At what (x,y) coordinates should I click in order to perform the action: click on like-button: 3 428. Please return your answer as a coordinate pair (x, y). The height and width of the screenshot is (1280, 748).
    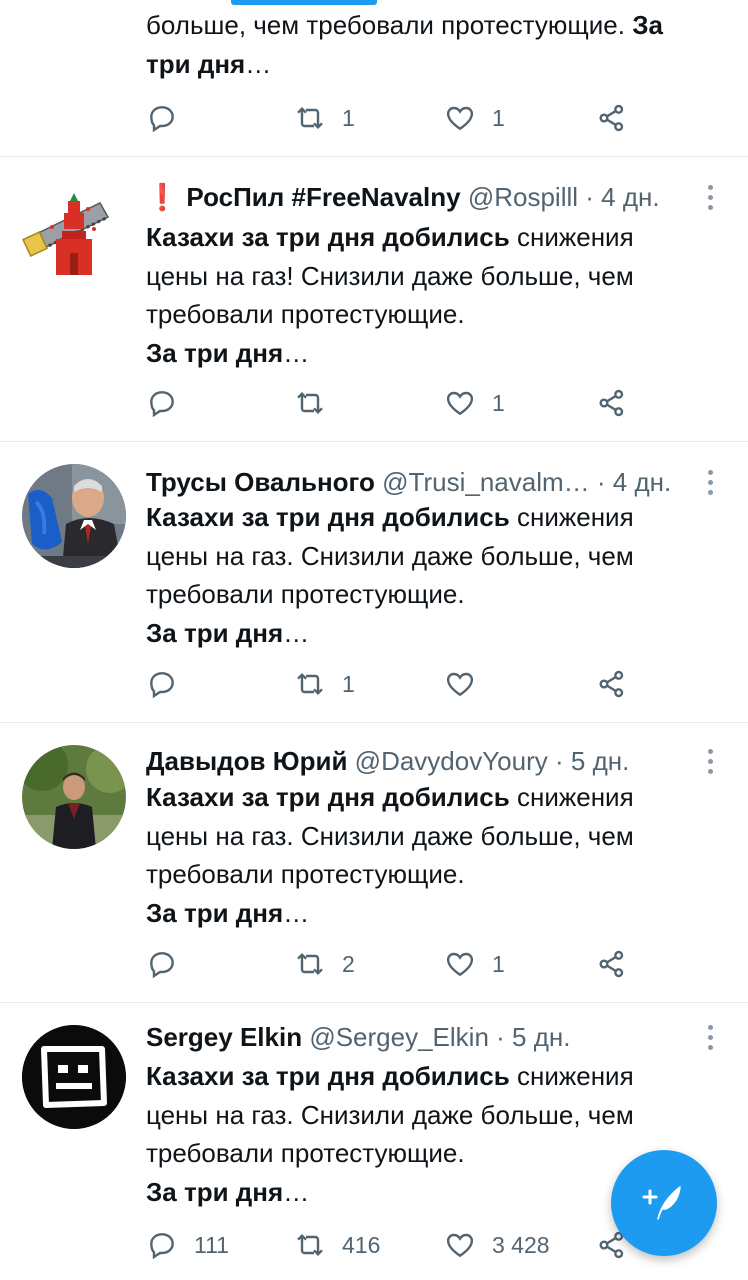
    Looking at the image, I should click on (497, 1245).